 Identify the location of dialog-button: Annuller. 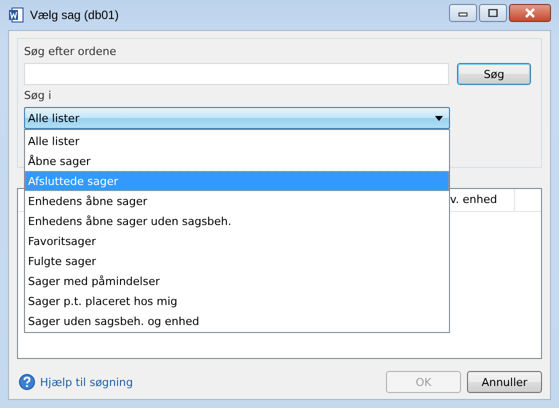
(504, 382).